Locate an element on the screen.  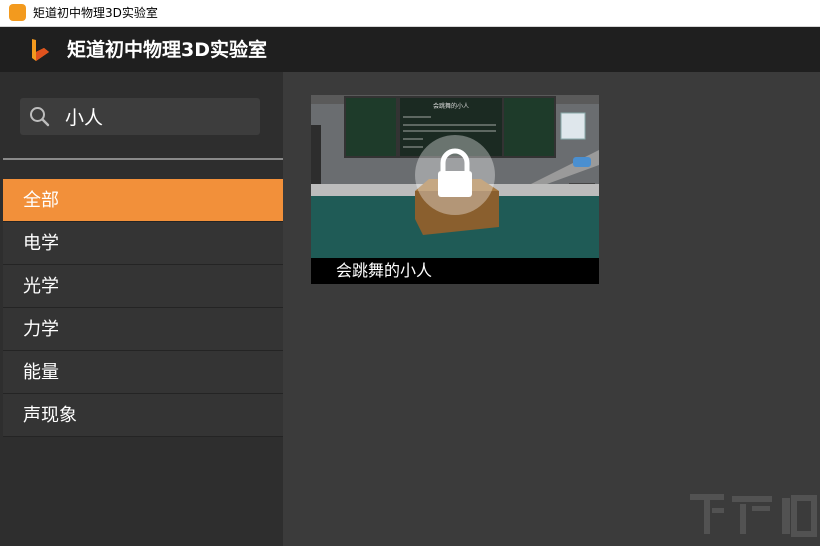
watermark-logo is located at coordinates (753, 515).